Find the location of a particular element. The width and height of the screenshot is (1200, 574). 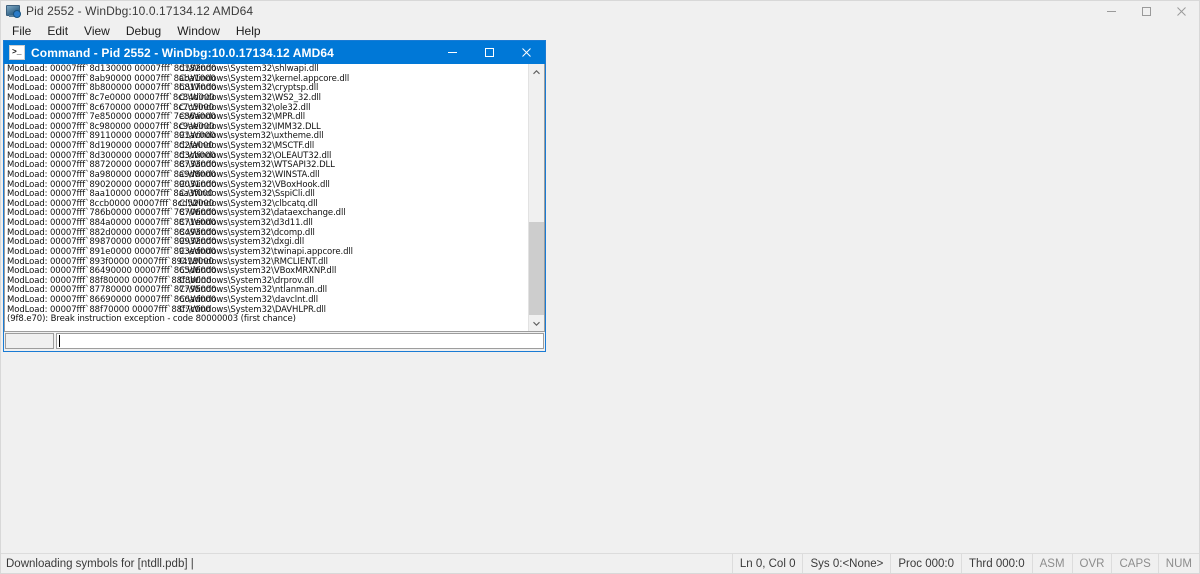

chevron-down-icon is located at coordinates (536, 323).